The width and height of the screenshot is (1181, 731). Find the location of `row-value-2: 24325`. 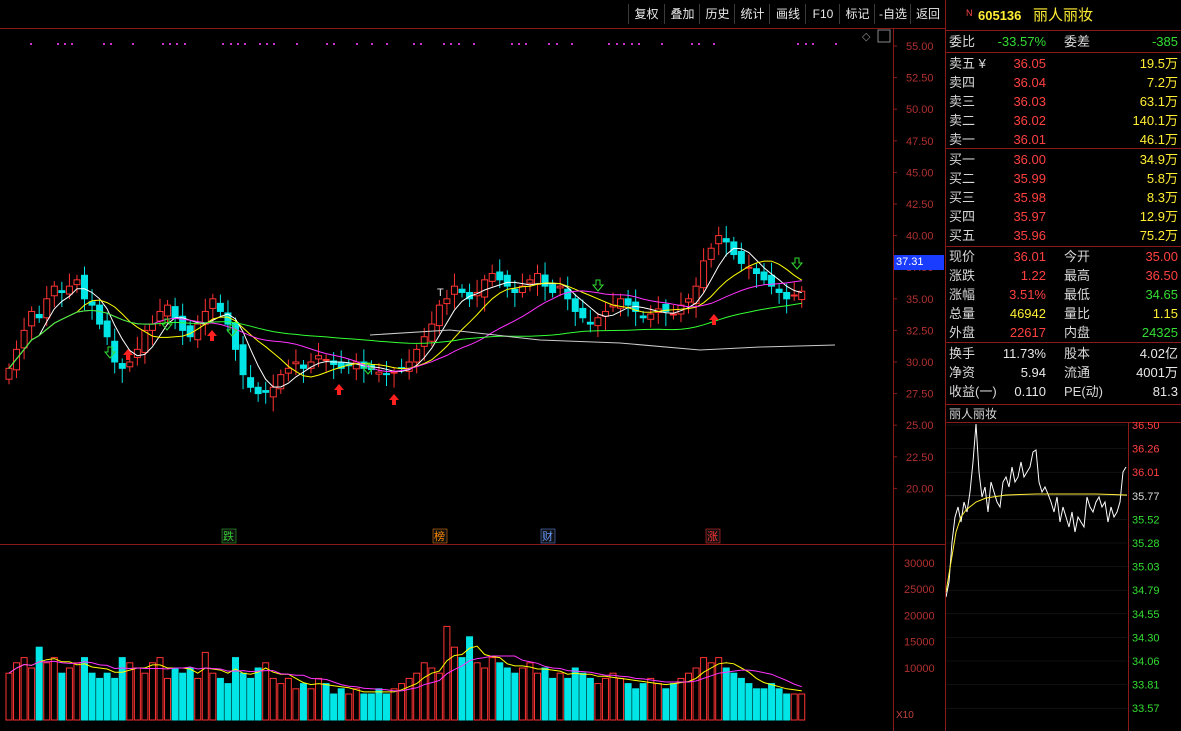

row-value-2: 24325 is located at coordinates (1159, 332).